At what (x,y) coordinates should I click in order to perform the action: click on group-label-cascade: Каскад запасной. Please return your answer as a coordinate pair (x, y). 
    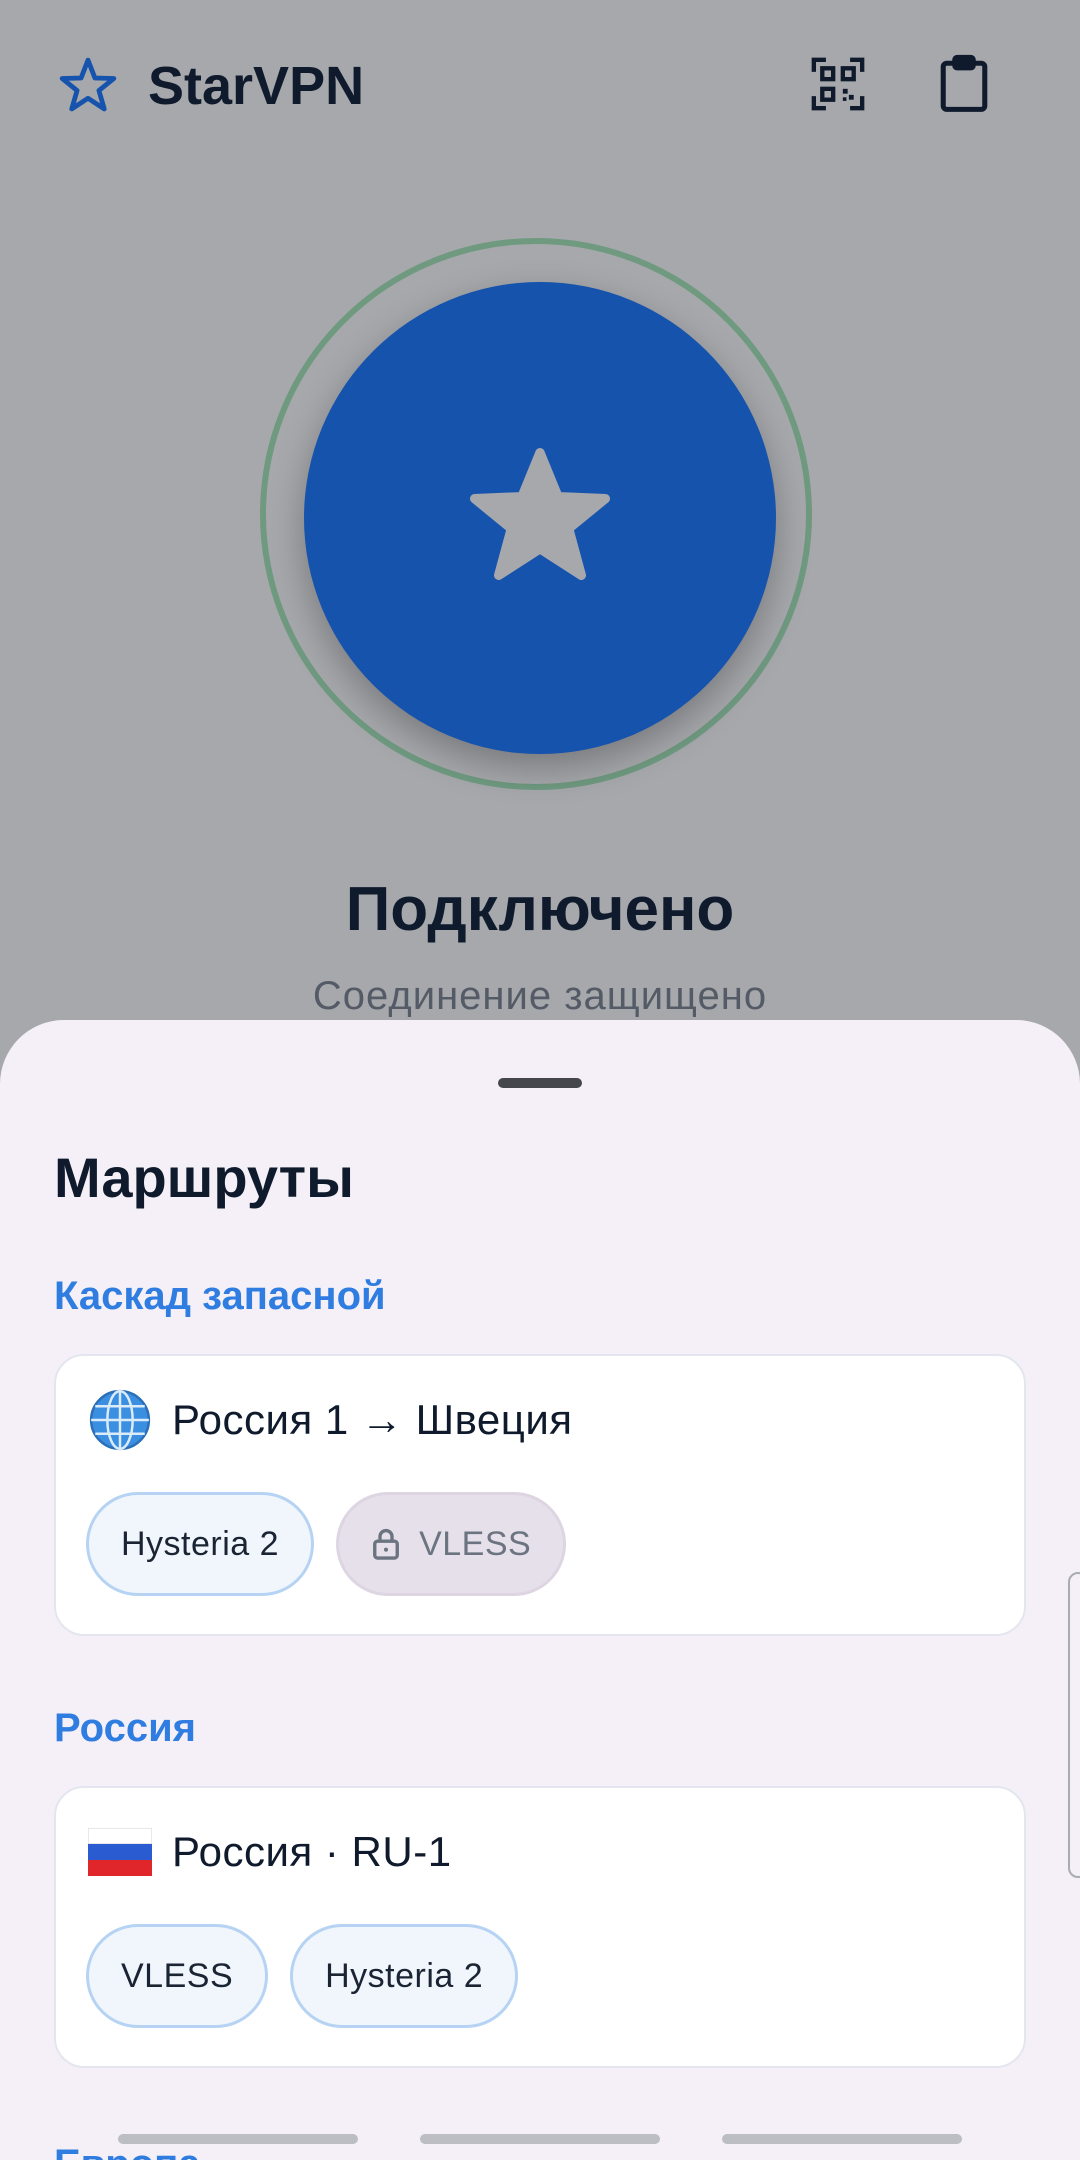
    Looking at the image, I should click on (220, 1296).